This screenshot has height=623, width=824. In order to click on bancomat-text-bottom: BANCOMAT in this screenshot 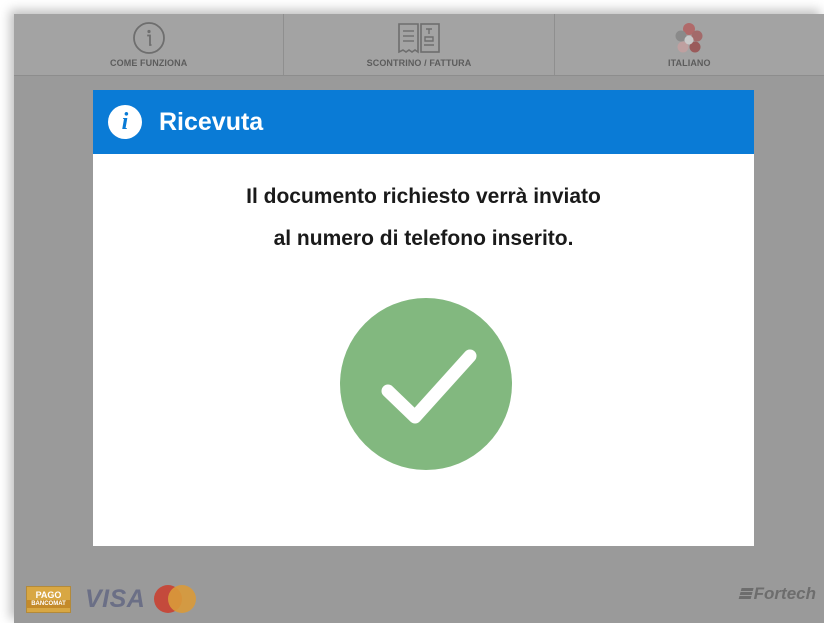, I will do `click(48, 604)`.